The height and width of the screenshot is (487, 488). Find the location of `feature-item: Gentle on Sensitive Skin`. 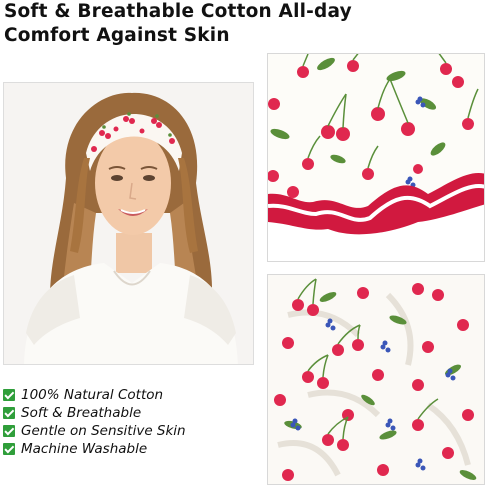

feature-item: Gentle on Sensitive Skin is located at coordinates (128, 431).